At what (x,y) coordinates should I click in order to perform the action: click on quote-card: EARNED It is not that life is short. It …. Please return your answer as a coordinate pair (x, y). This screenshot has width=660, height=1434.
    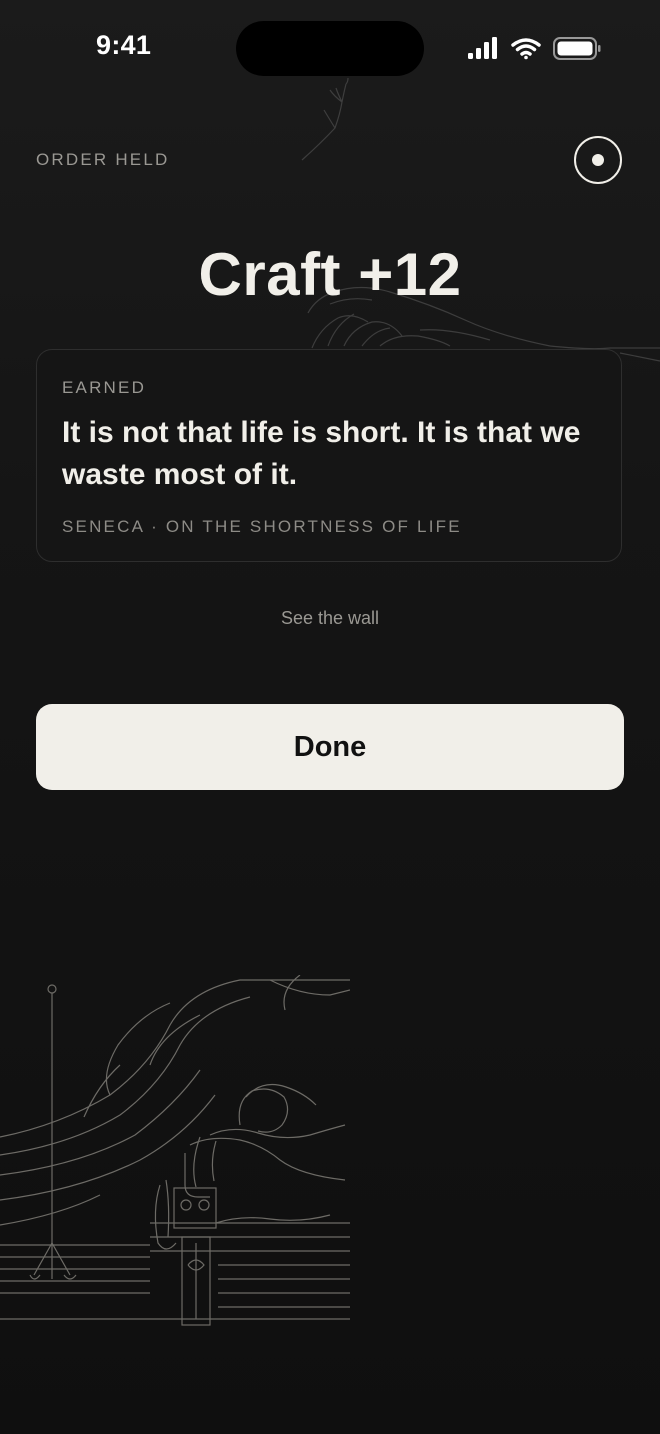
    Looking at the image, I should click on (329, 455).